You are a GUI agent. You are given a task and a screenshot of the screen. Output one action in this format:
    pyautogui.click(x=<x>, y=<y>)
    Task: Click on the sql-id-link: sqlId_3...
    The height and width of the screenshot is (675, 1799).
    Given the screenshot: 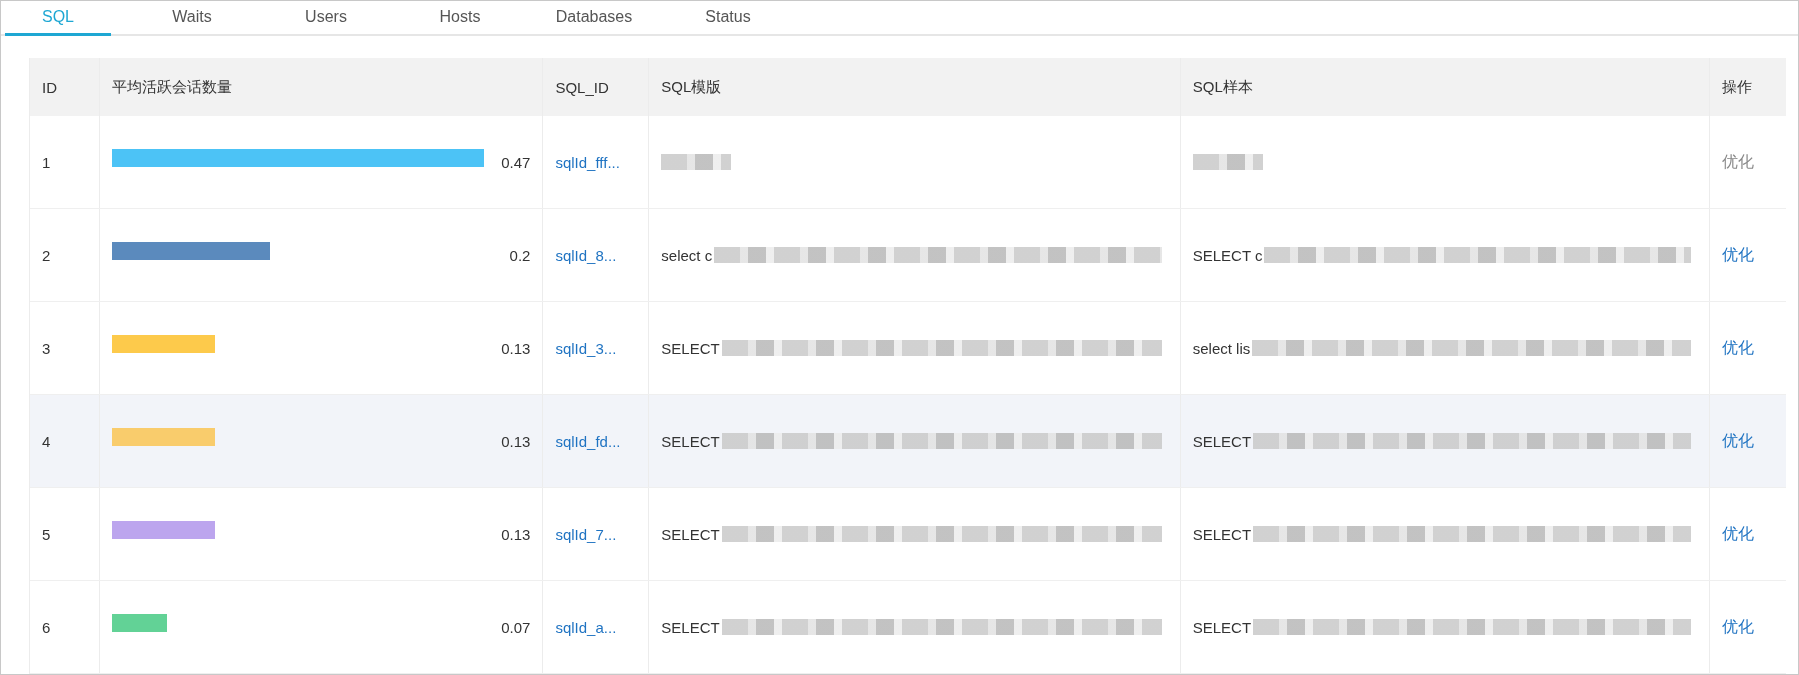 What is the action you would take?
    pyautogui.click(x=586, y=348)
    